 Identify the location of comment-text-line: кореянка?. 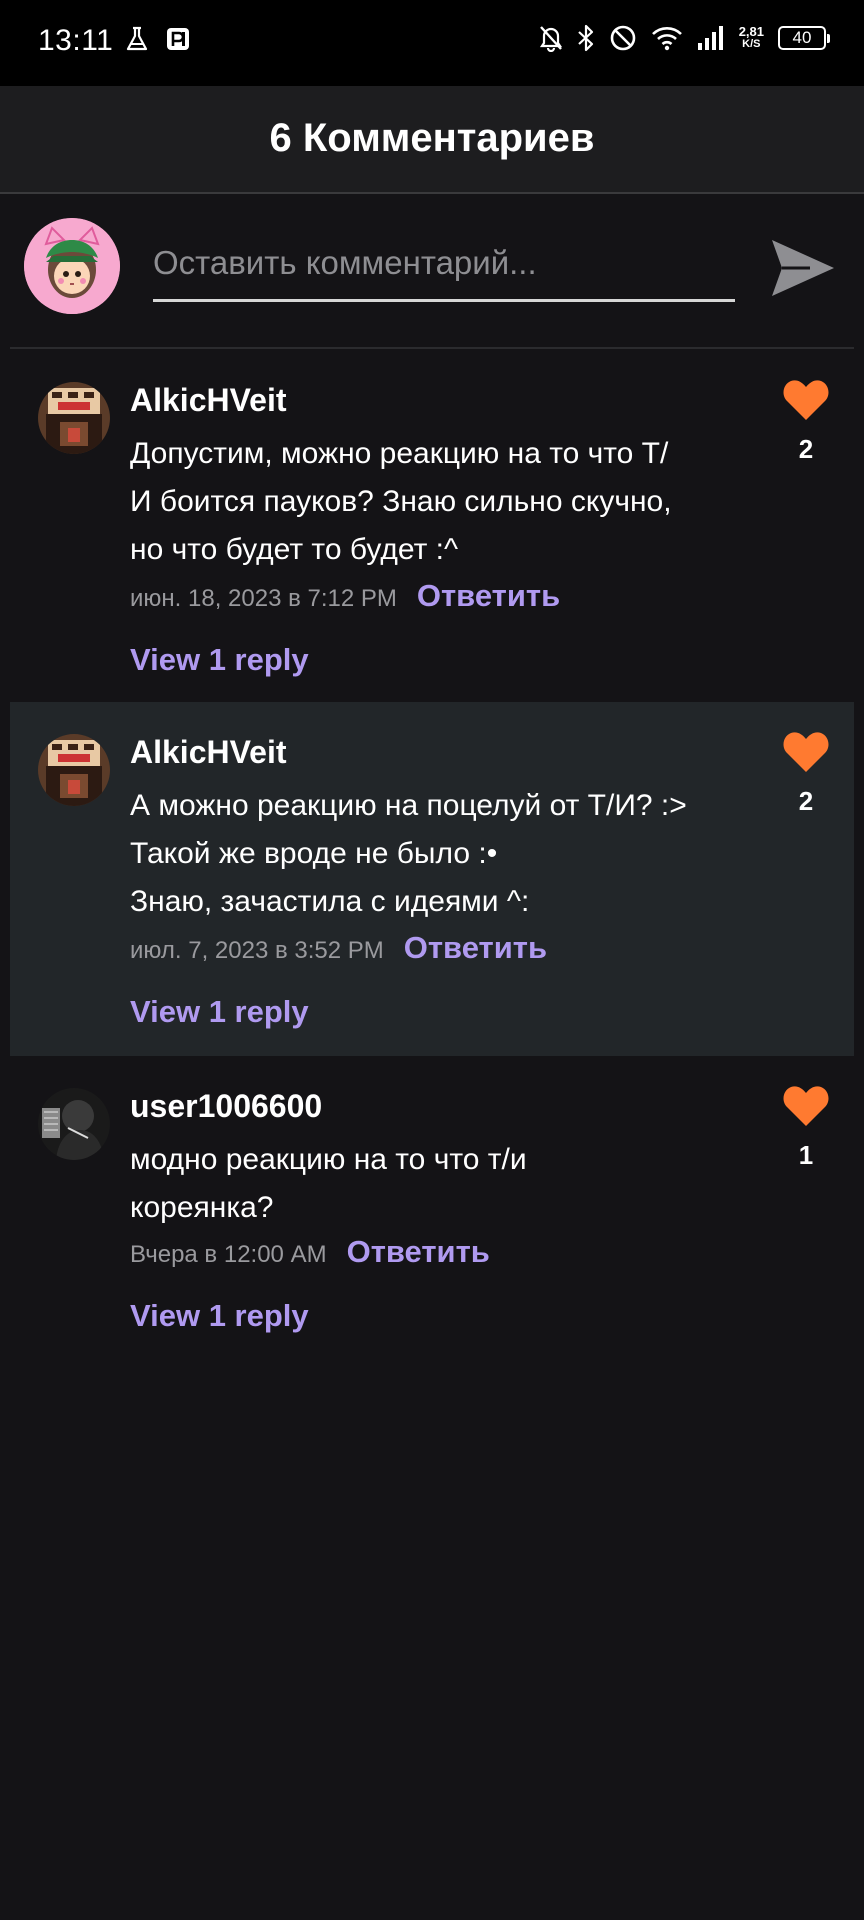
(202, 1207).